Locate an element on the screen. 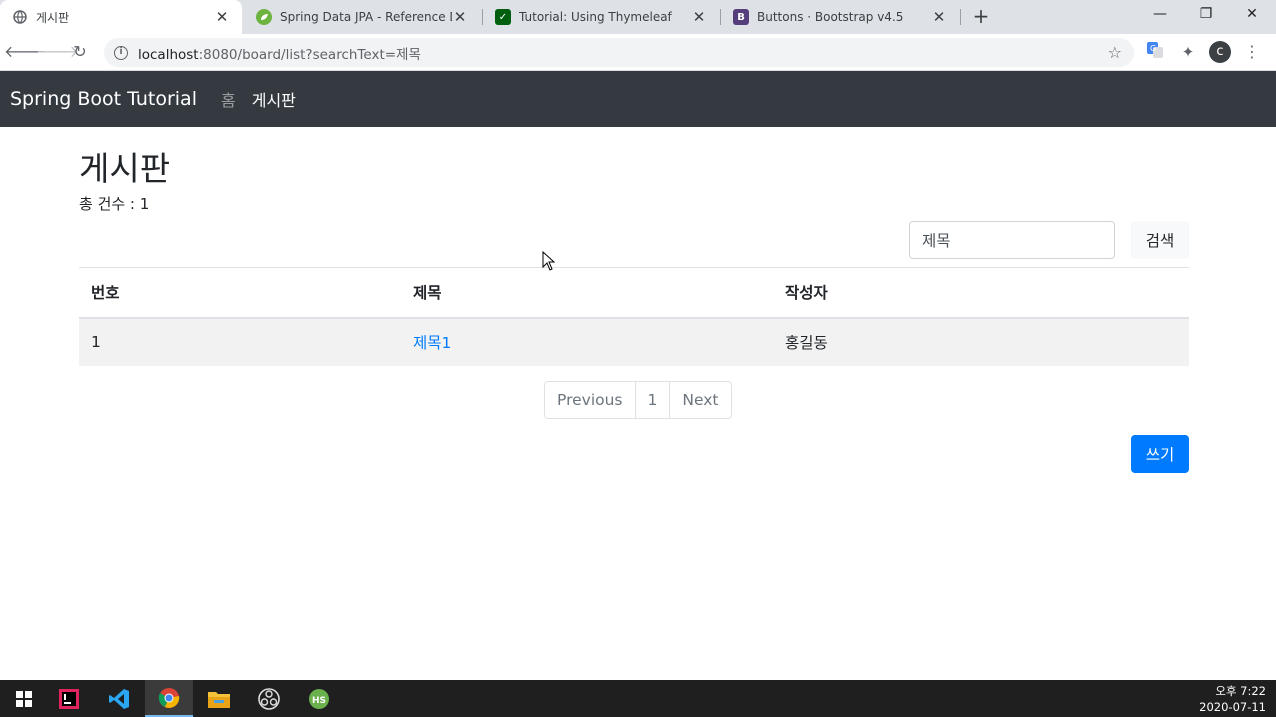  app-navbar: Spring Boot Tutorial 홈 게시판 is located at coordinates (638, 99).